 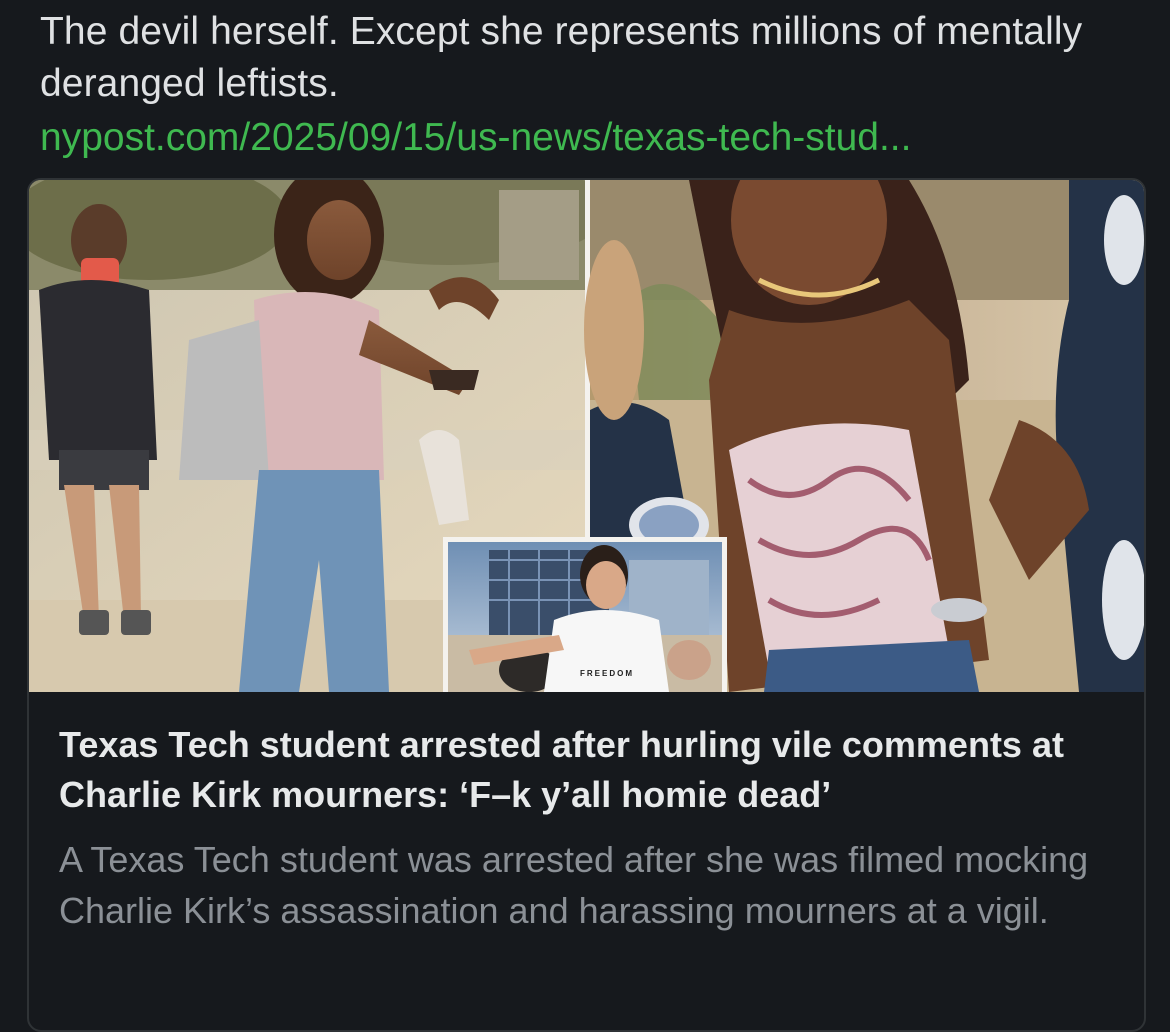 I want to click on inset-shirt-text: FREEDOM, so click(x=607, y=673).